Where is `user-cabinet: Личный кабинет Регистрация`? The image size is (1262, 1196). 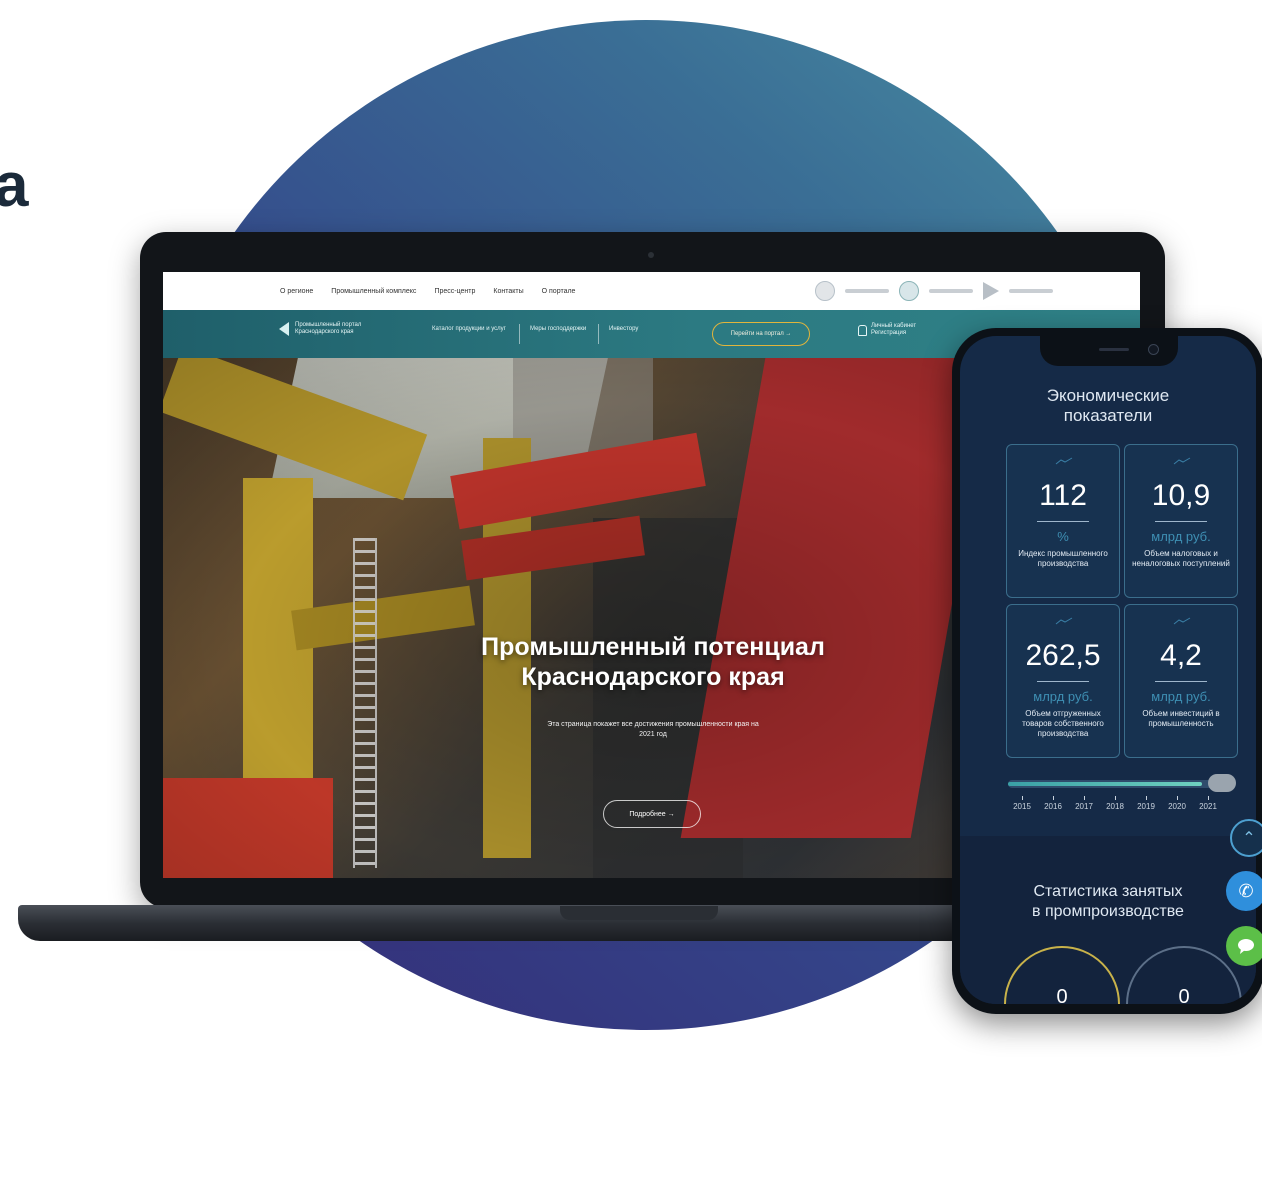
user-cabinet: Личный кабинет Регистрация is located at coordinates (887, 330).